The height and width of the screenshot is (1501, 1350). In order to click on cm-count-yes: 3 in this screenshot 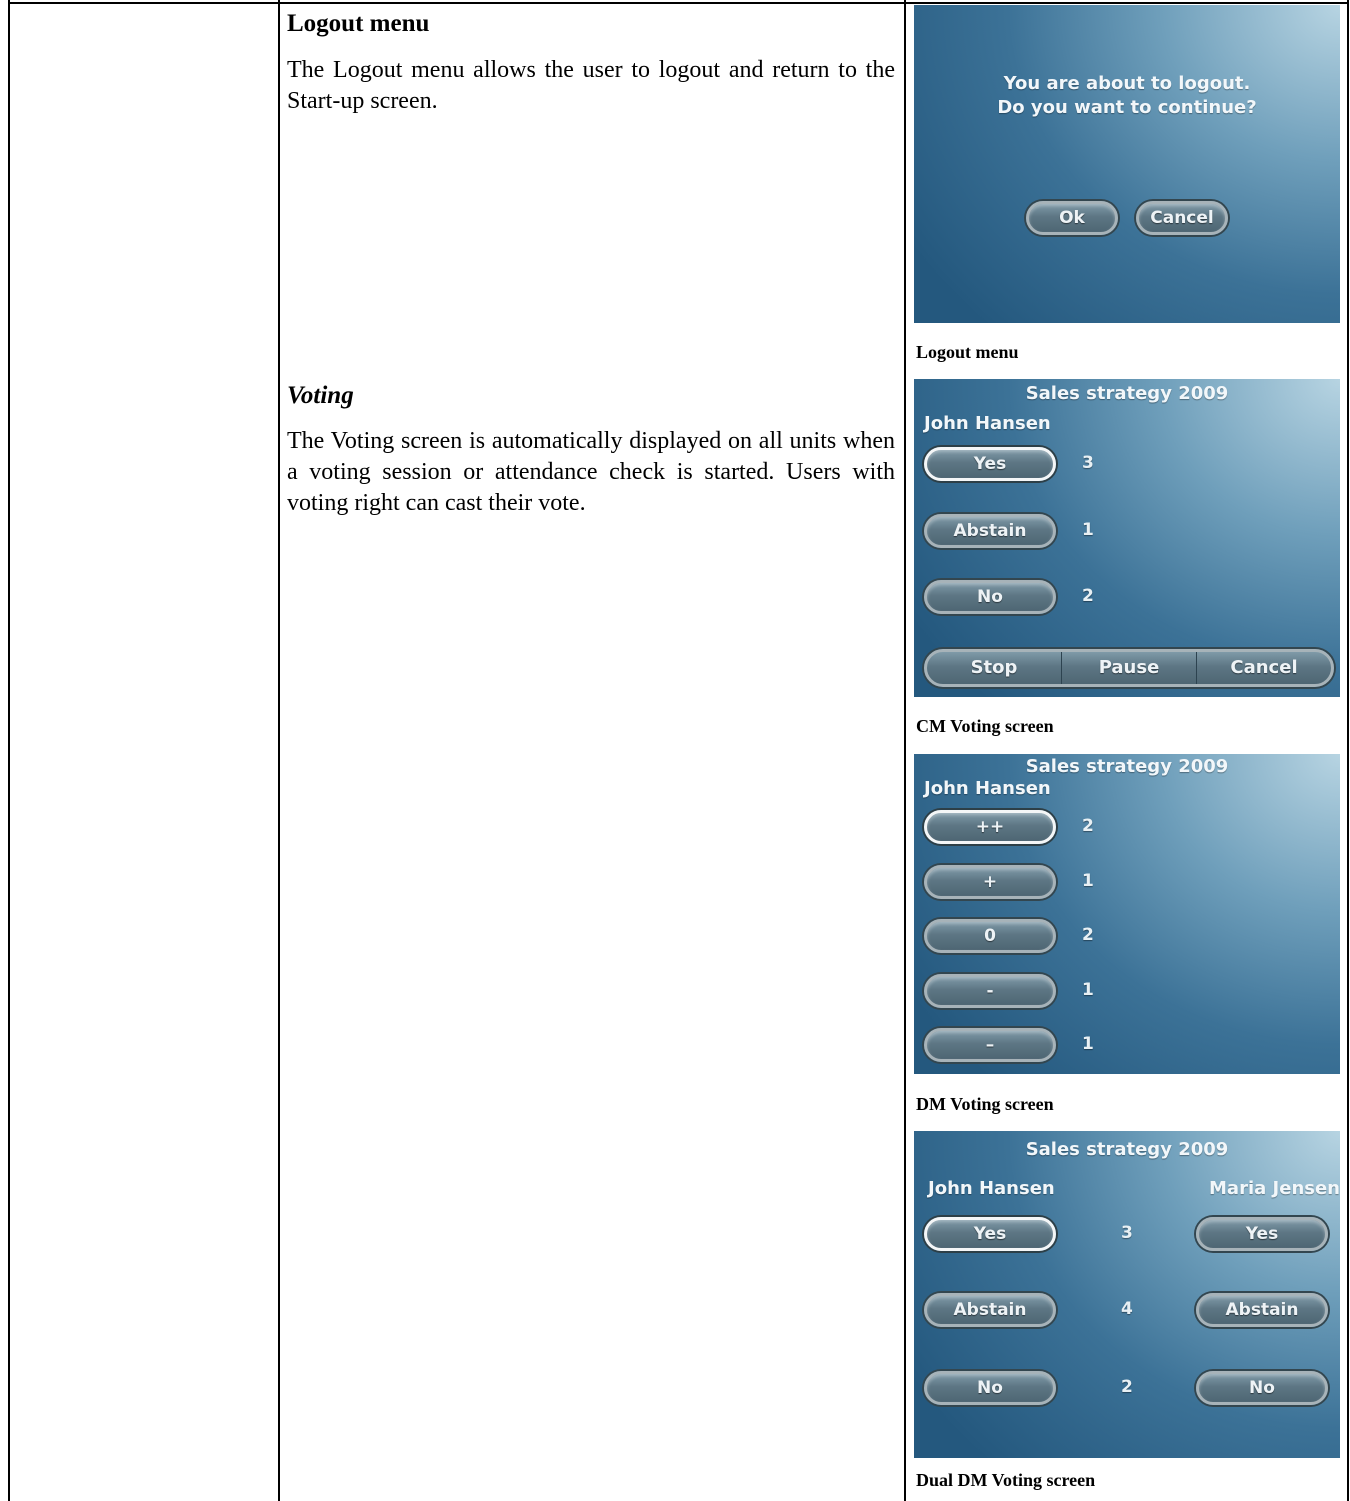, I will do `click(1088, 463)`.